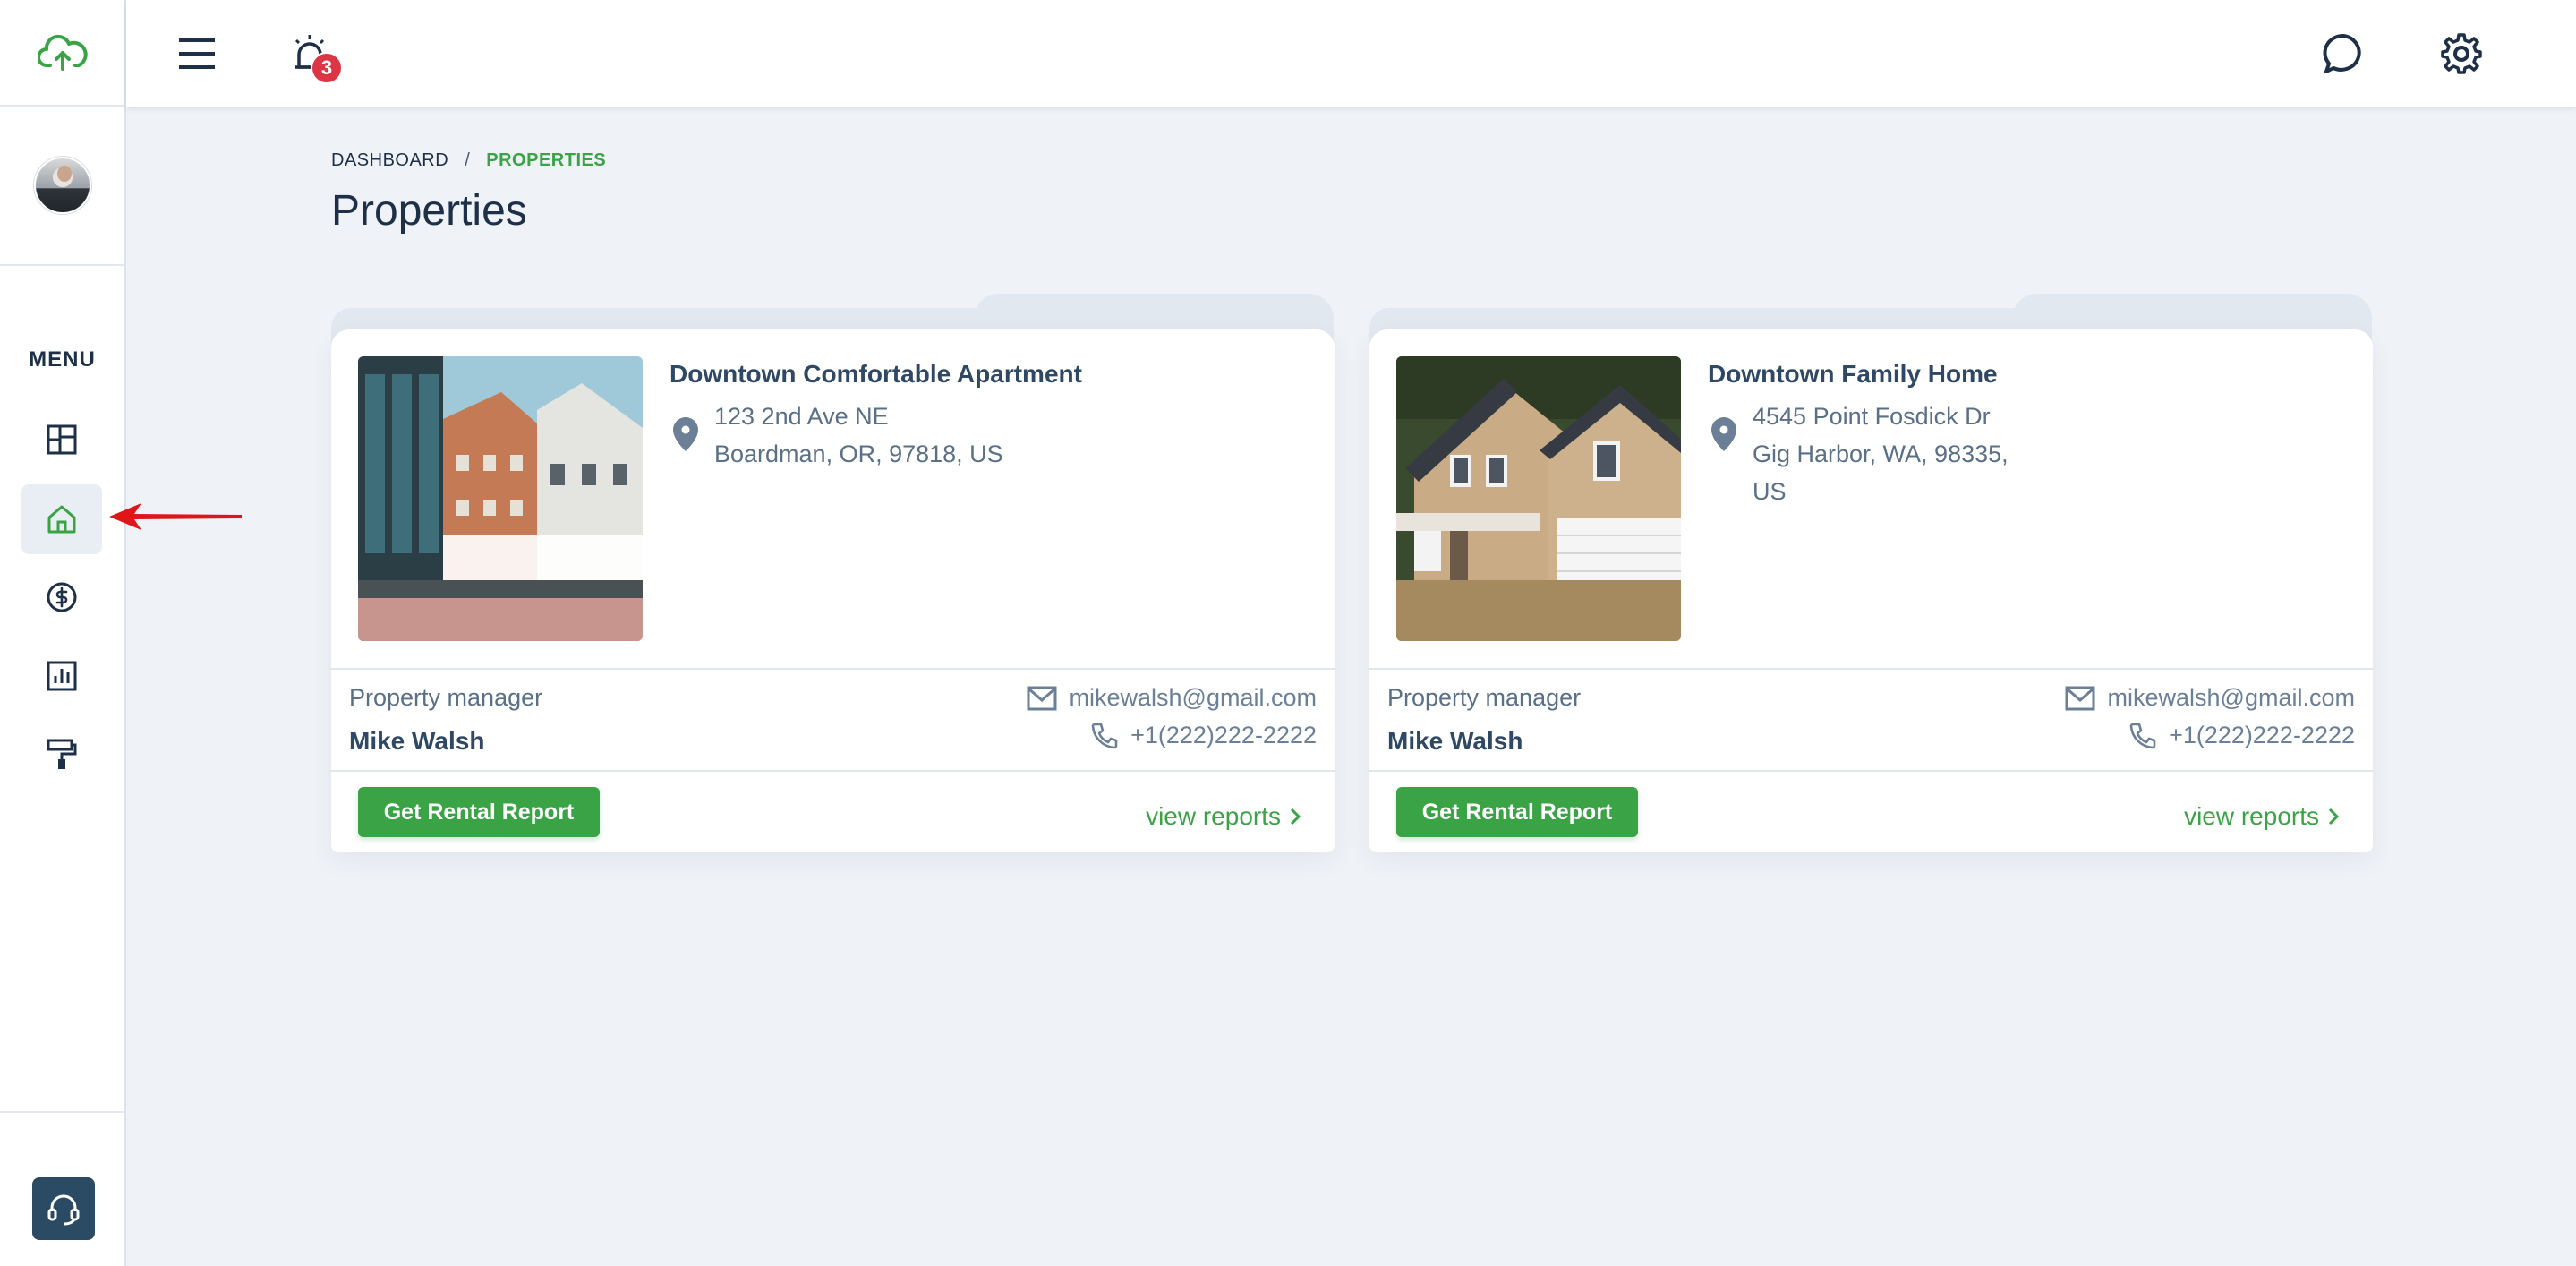 This screenshot has height=1266, width=2576. I want to click on address-line: Gig Harbor, WA, 98335,, so click(1881, 454).